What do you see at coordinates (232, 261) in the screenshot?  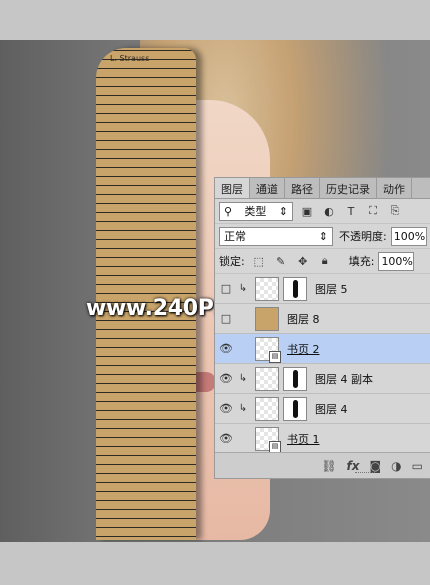 I see `lock-label: 锁定:` at bounding box center [232, 261].